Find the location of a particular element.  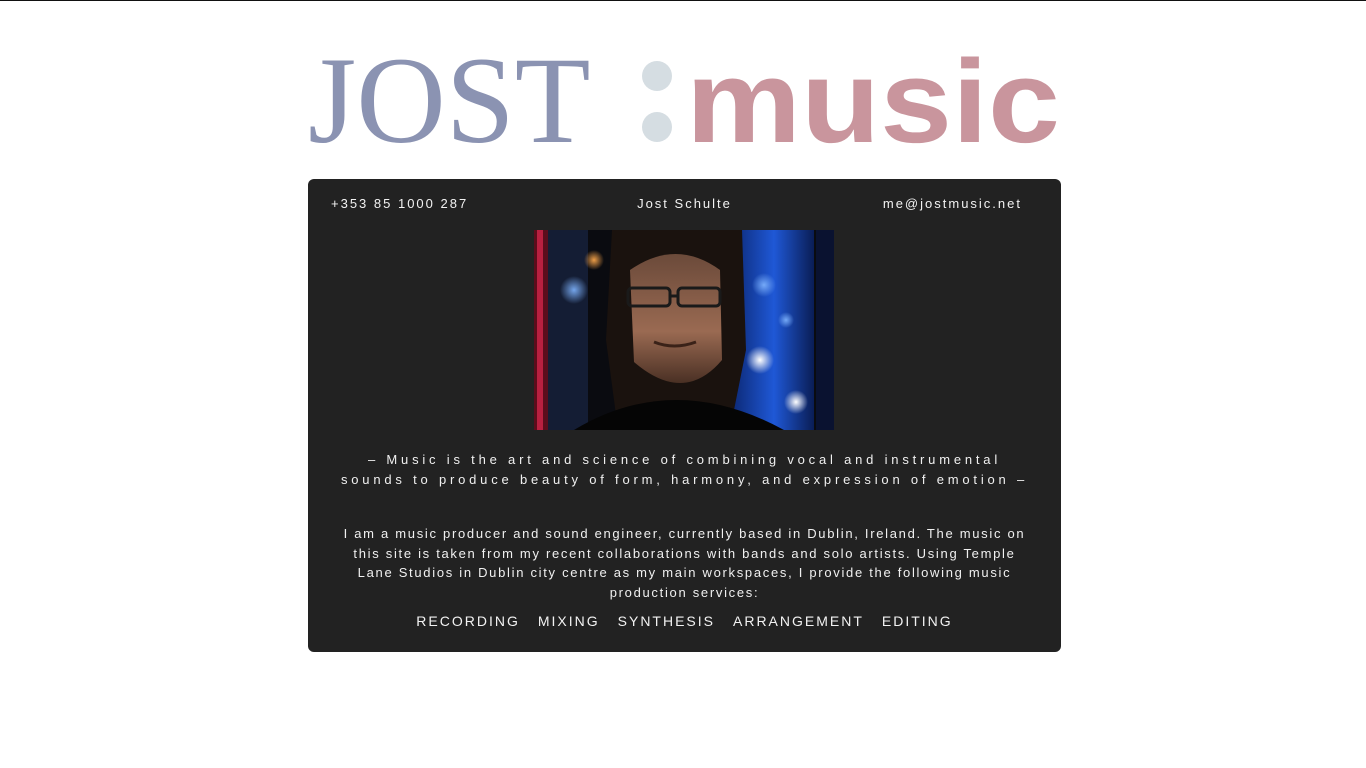

logo-colon-bottom-dot is located at coordinates (657, 127).